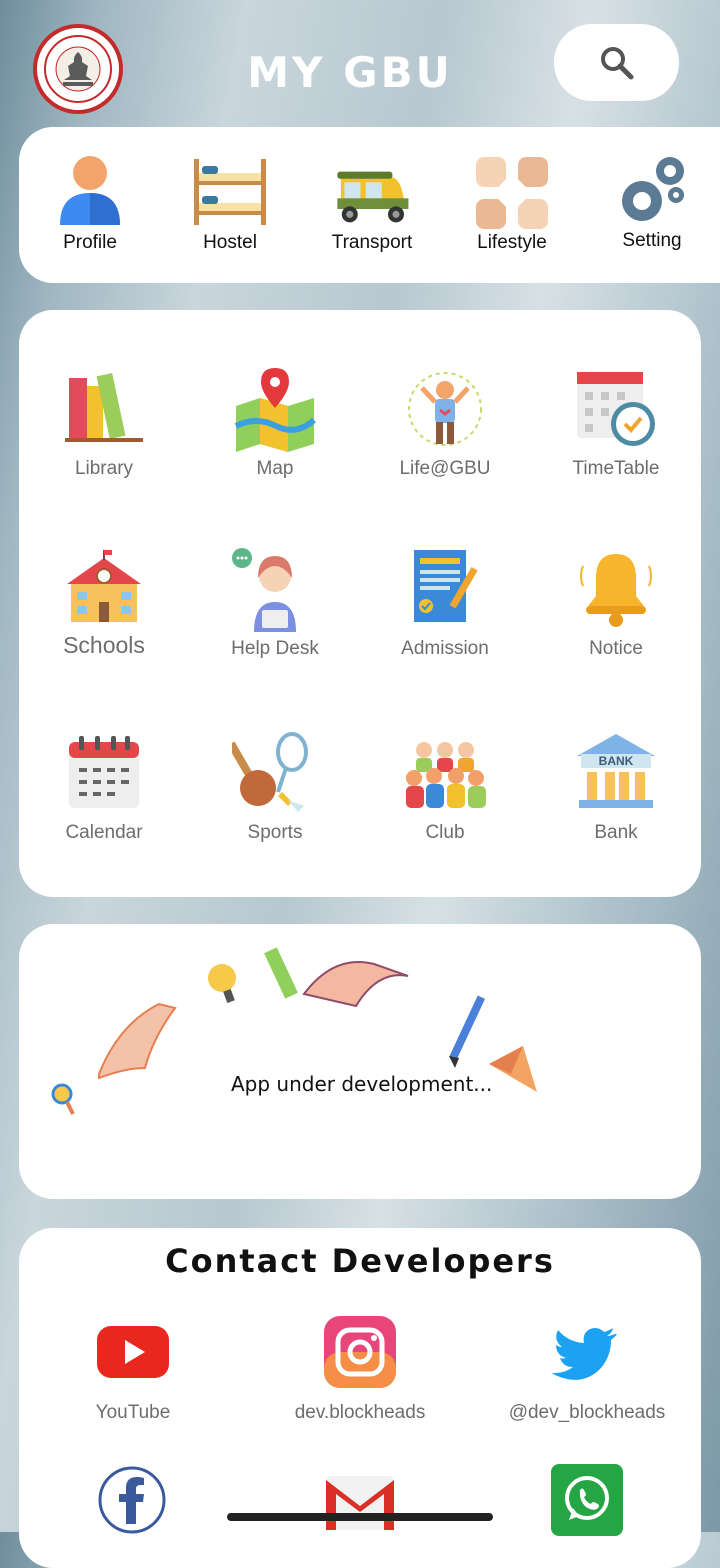 The height and width of the screenshot is (1568, 720). What do you see at coordinates (445, 832) in the screenshot?
I see `feature-label: Club` at bounding box center [445, 832].